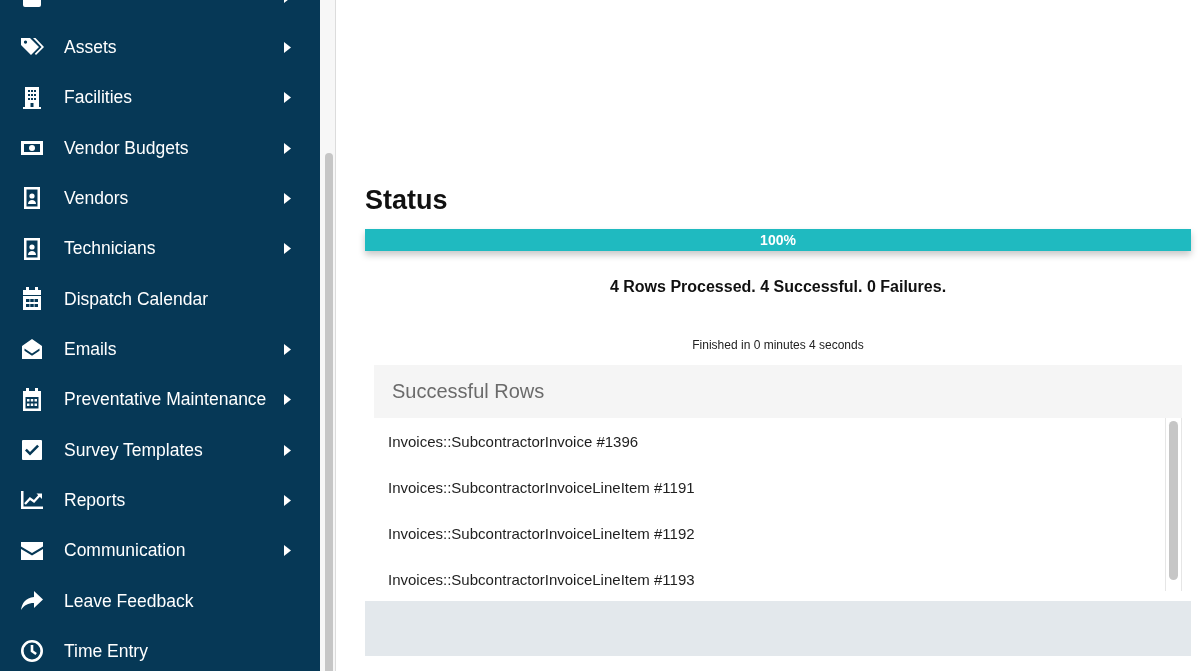 The image size is (1200, 671). Describe the element at coordinates (160, 399) in the screenshot. I see `sidebar-item: Preventative Maintenance` at that location.